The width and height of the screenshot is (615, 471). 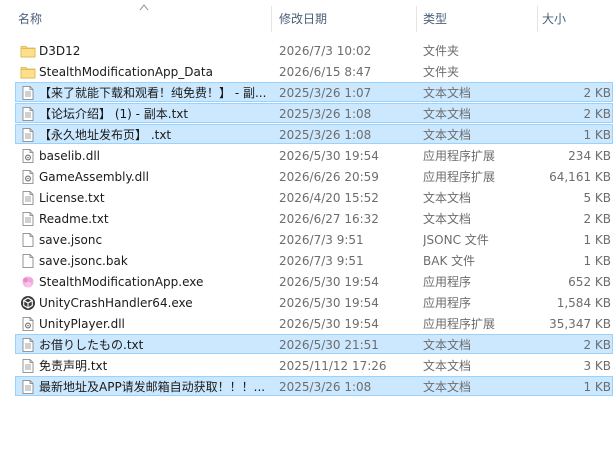 I want to click on file-name: save.jsonc, so click(x=71, y=240).